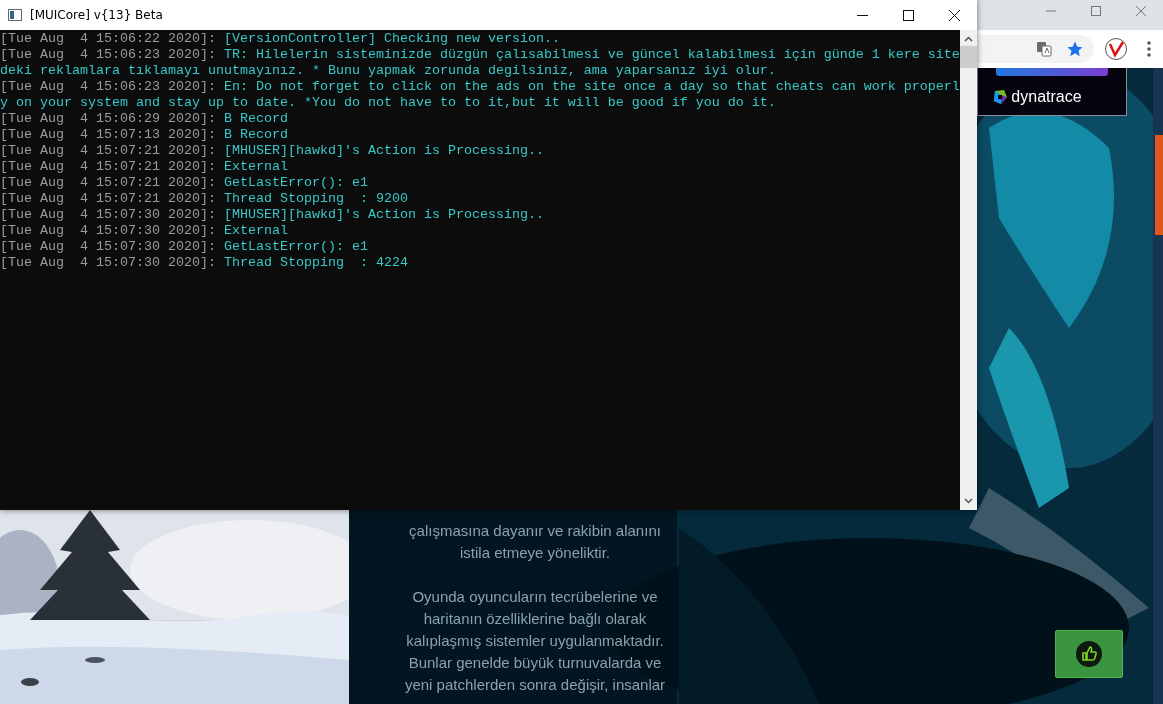  Describe the element at coordinates (144, 119) in the screenshot. I see `log-line: [Tue Aug 4 15:06:29 2020]: B Record` at that location.